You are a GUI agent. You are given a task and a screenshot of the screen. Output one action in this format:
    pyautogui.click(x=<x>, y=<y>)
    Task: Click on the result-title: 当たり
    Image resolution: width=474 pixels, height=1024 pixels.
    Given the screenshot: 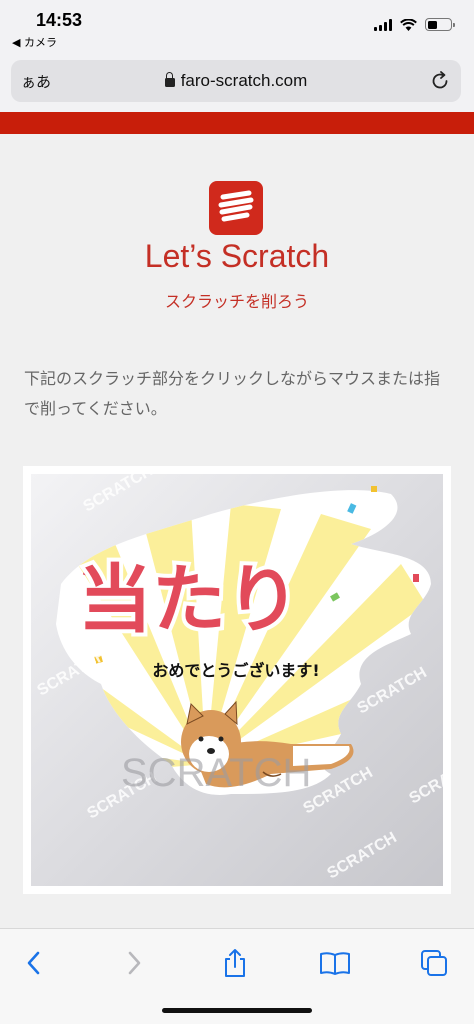 What is the action you would take?
    pyautogui.click(x=189, y=600)
    